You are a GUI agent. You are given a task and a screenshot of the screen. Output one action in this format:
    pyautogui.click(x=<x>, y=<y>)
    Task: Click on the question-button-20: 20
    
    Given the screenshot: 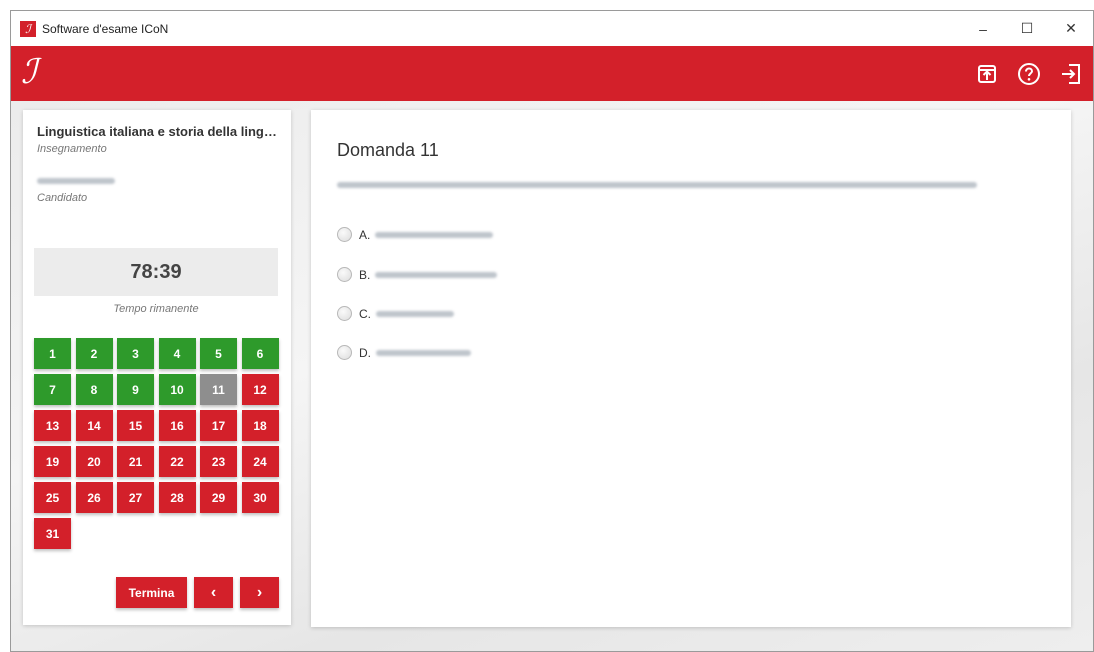 What is the action you would take?
    pyautogui.click(x=94, y=461)
    